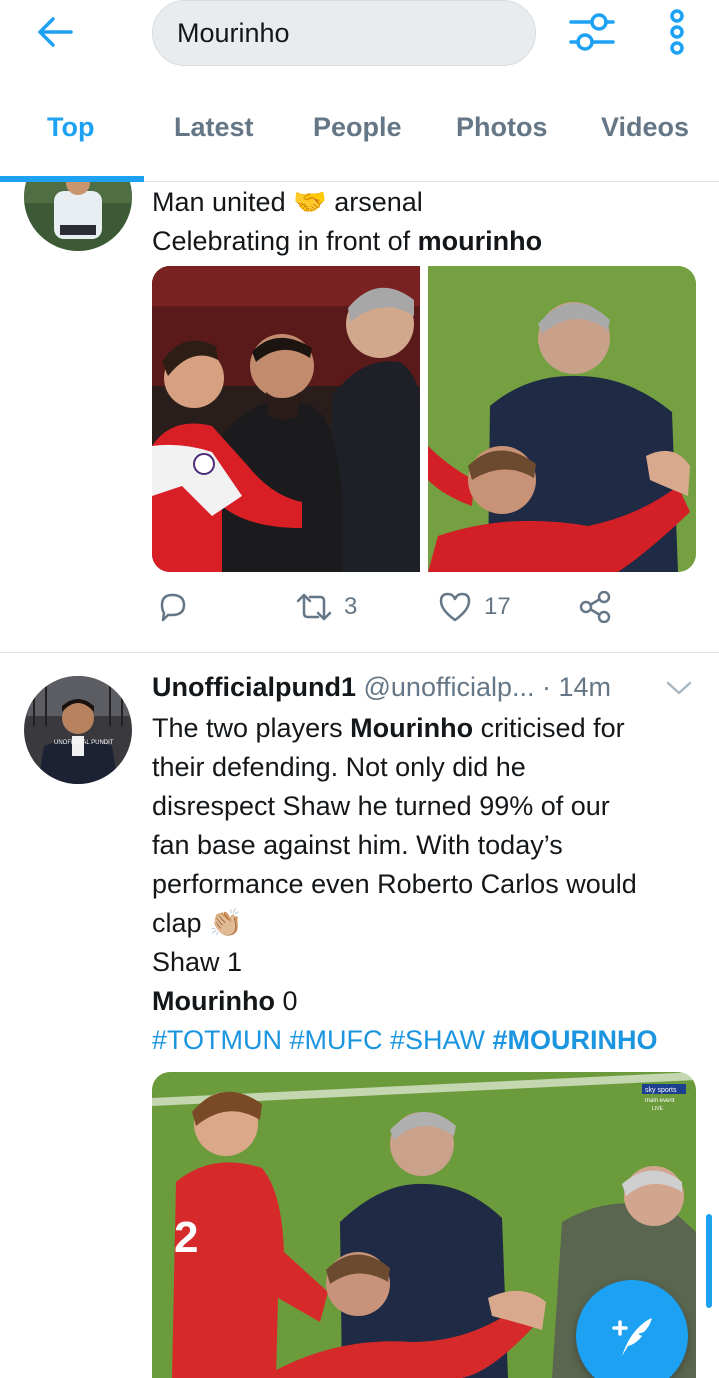 This screenshot has height=1378, width=719. Describe the element at coordinates (254, 687) in the screenshot. I see `author-name: Unofficialpund1` at that location.